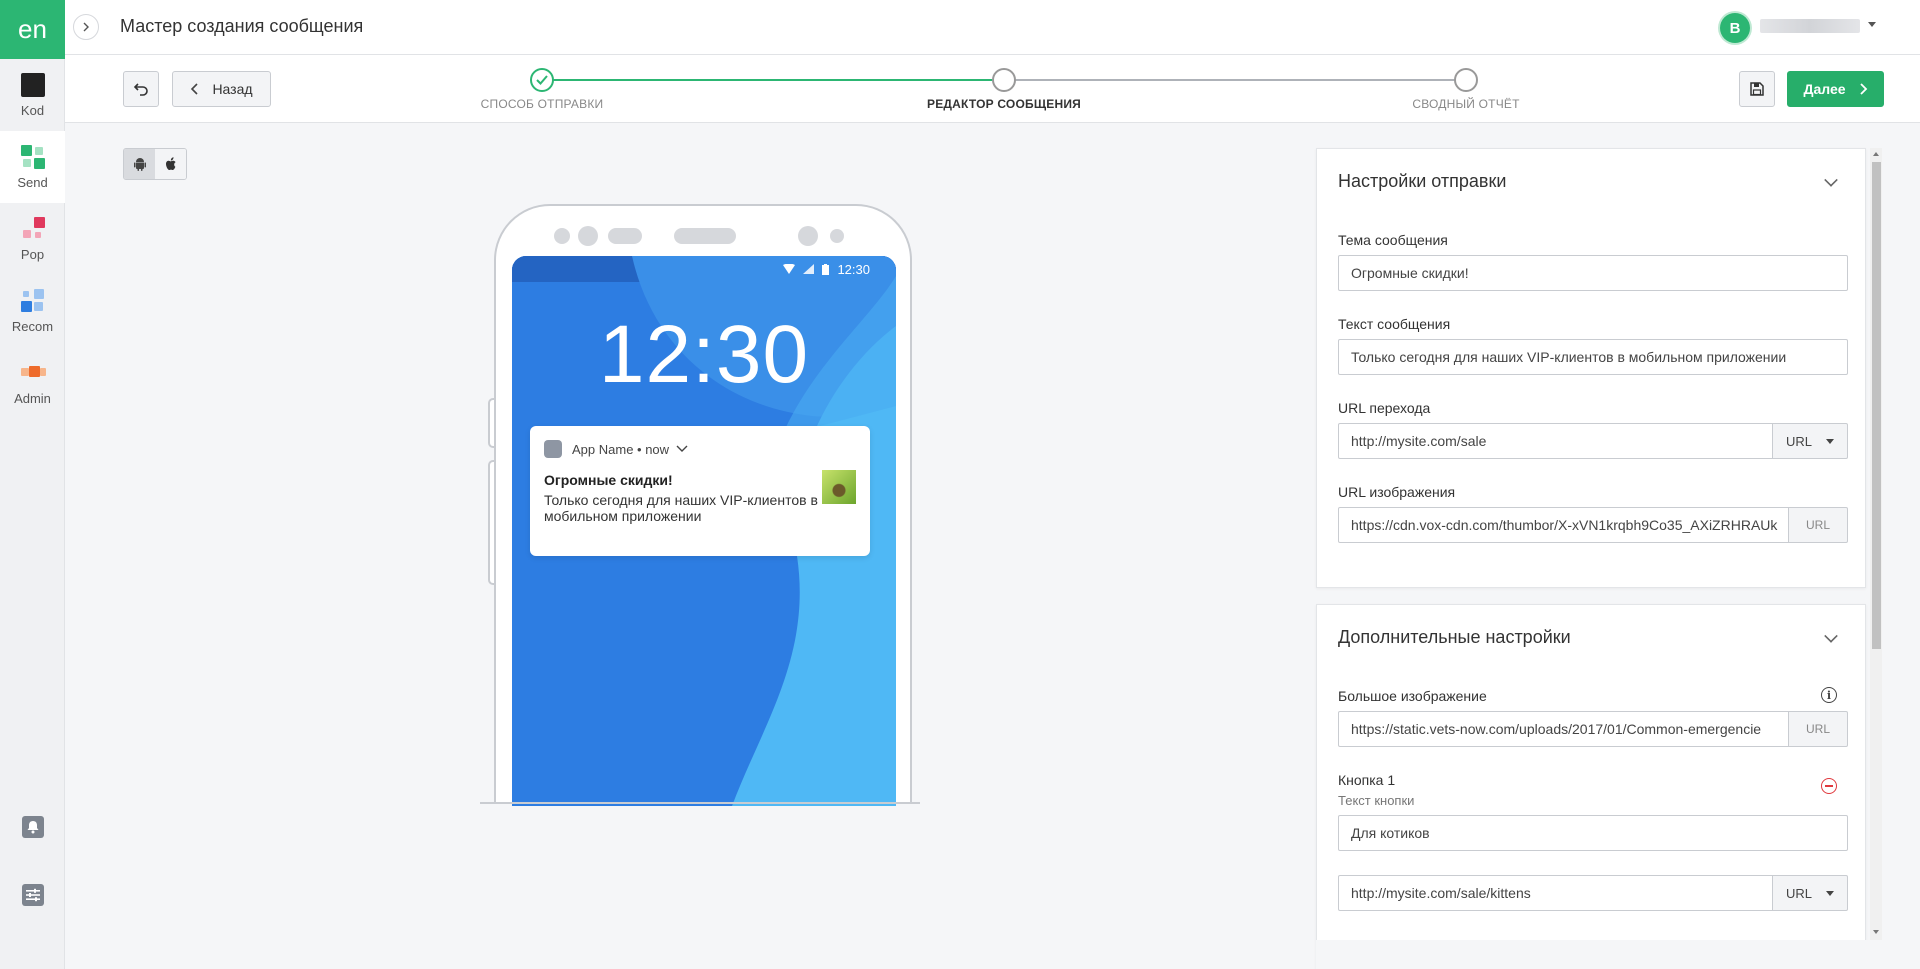  I want to click on caret-down-icon, so click(1872, 24).